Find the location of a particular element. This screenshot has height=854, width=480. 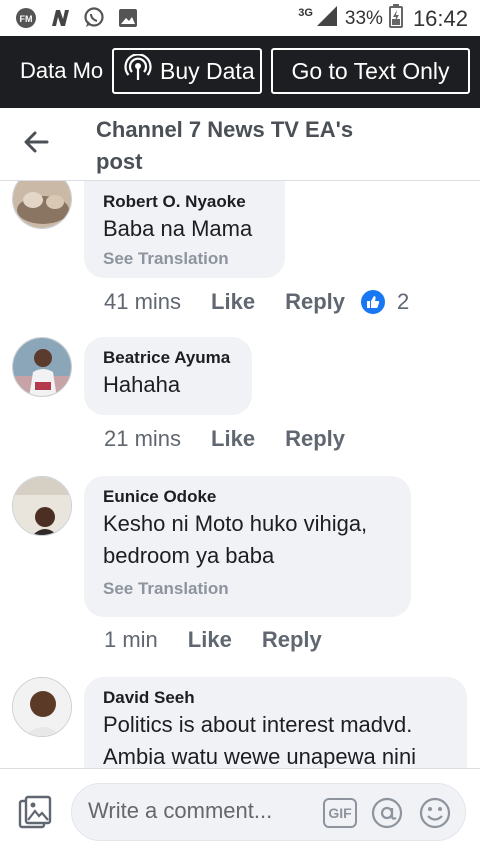

emoji-button is located at coordinates (435, 813).